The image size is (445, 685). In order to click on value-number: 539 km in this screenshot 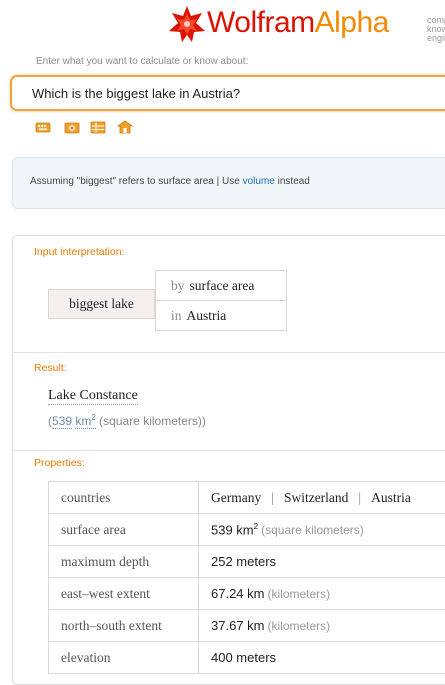, I will do `click(232, 529)`.